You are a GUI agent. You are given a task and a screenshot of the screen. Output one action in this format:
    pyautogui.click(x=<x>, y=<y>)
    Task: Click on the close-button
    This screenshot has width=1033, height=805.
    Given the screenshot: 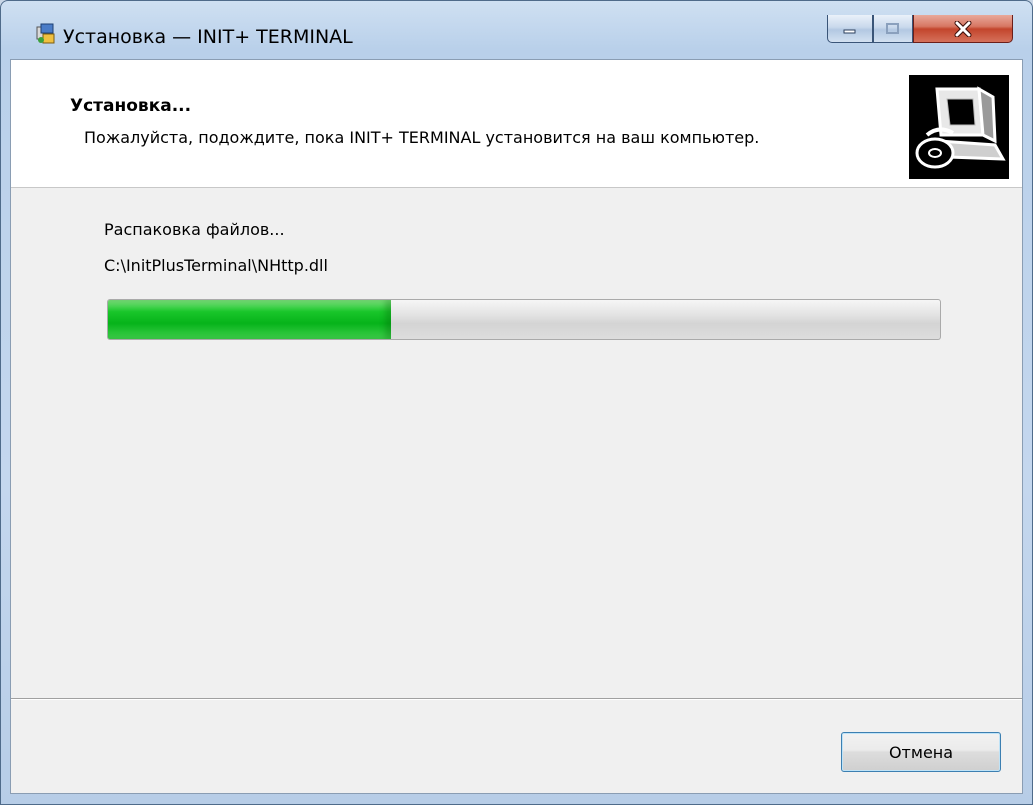 What is the action you would take?
    pyautogui.click(x=963, y=29)
    